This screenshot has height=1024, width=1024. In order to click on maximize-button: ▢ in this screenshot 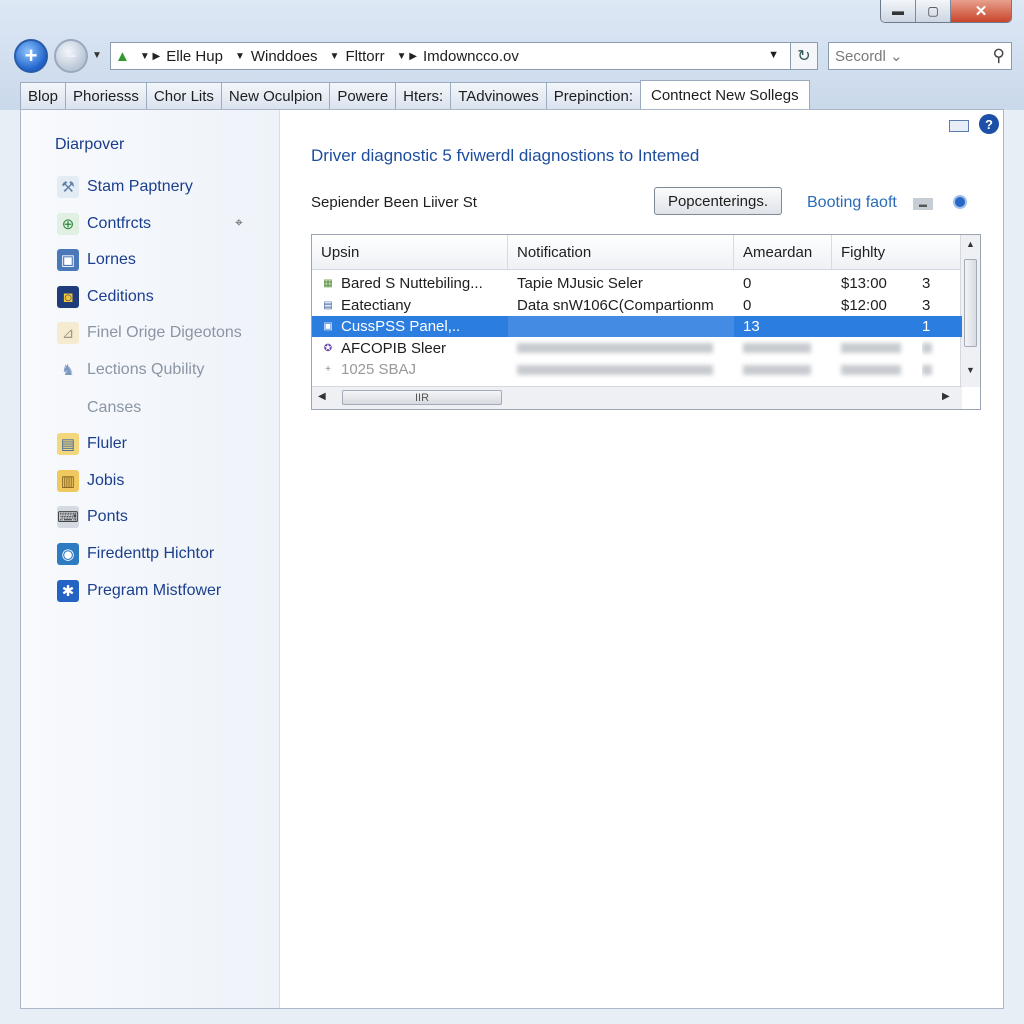, I will do `click(933, 11)`.